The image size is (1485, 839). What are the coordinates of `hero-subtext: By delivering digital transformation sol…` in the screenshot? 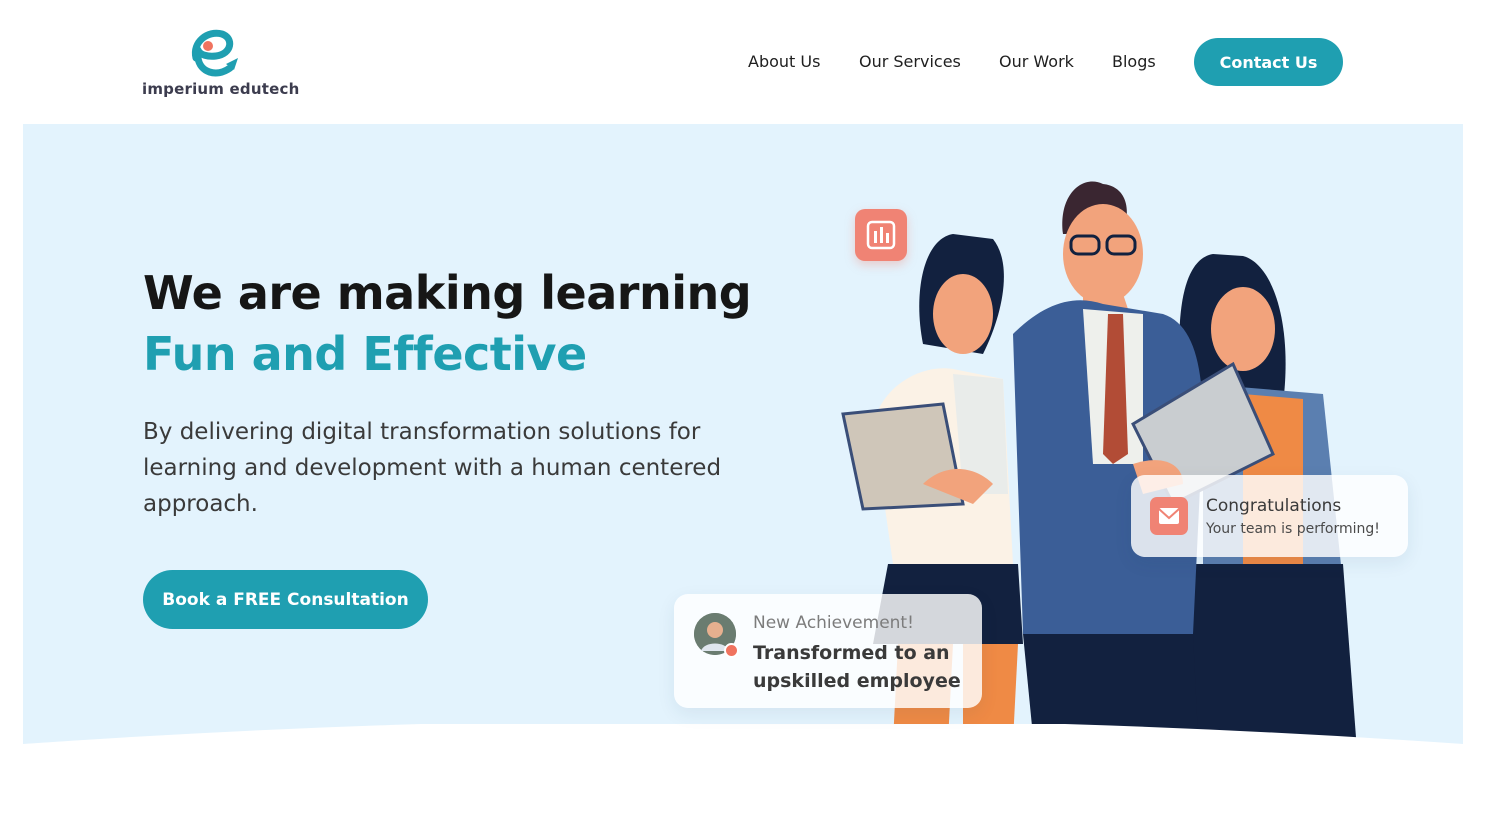 It's located at (432, 468).